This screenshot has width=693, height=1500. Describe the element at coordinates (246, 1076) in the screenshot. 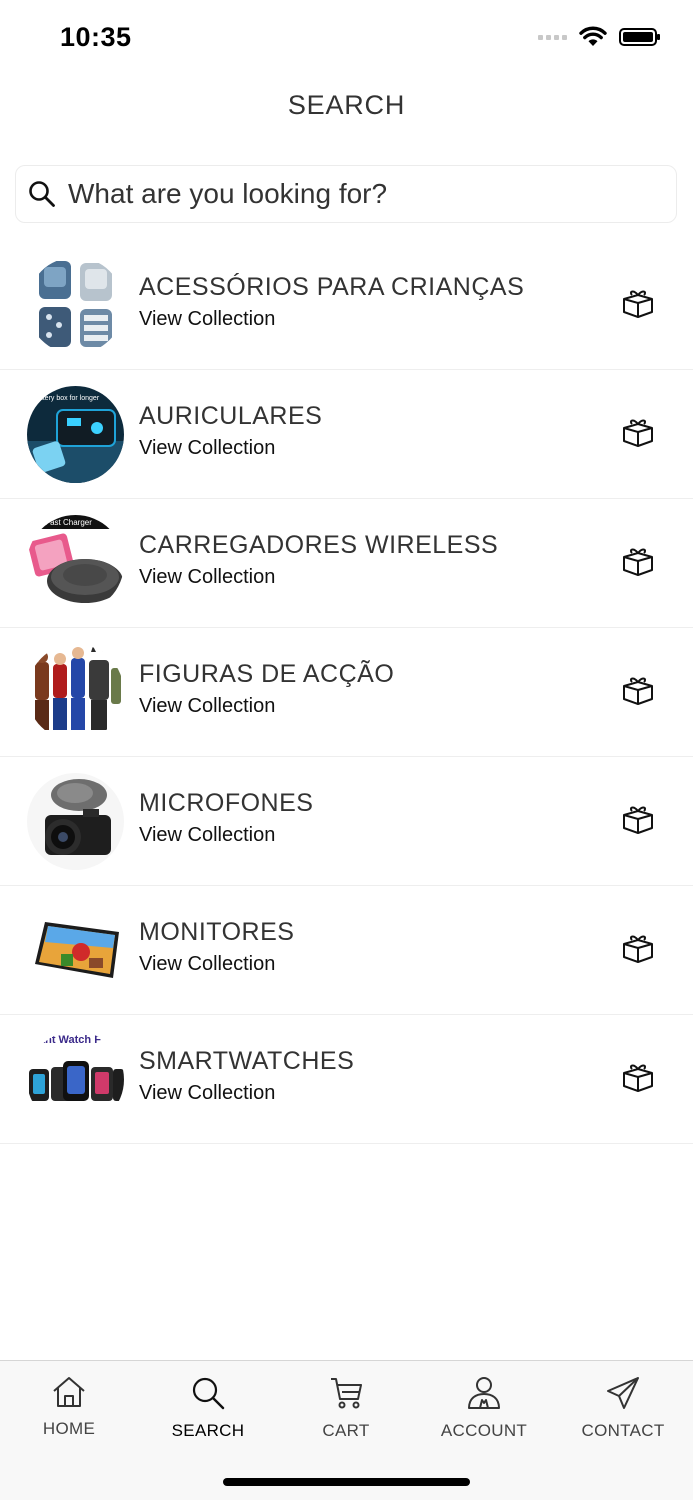

I see `collection-text: SMARTWATCHES View Collection` at that location.